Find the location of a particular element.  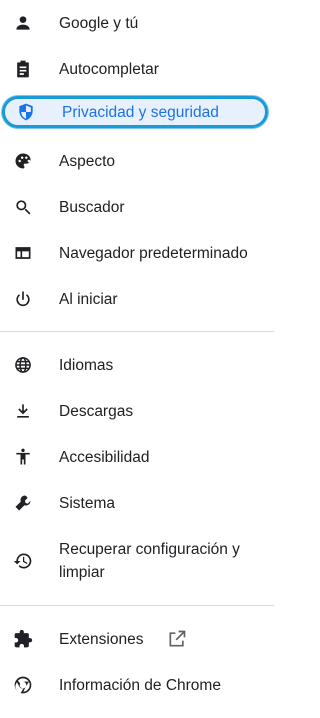

puzzle-icon is located at coordinates (23, 639).